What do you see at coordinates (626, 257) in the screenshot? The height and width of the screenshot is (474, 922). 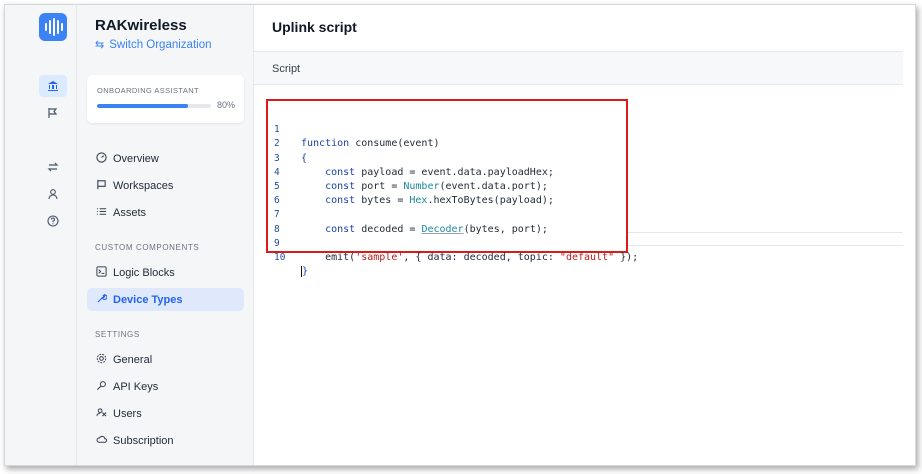 I see `code-token: });` at bounding box center [626, 257].